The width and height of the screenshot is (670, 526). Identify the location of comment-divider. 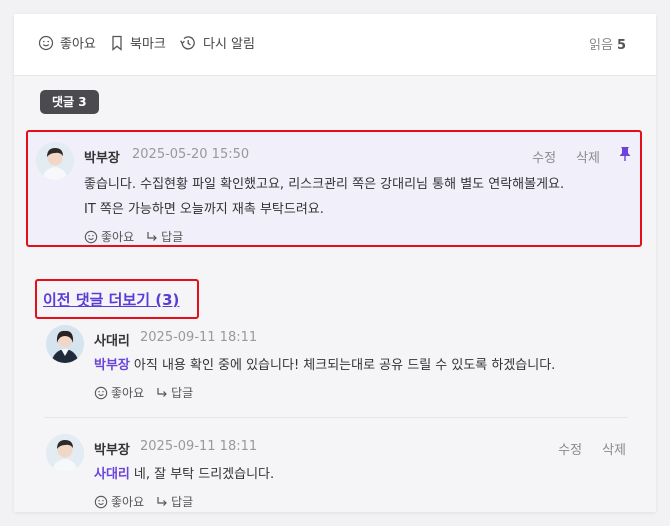
(336, 417).